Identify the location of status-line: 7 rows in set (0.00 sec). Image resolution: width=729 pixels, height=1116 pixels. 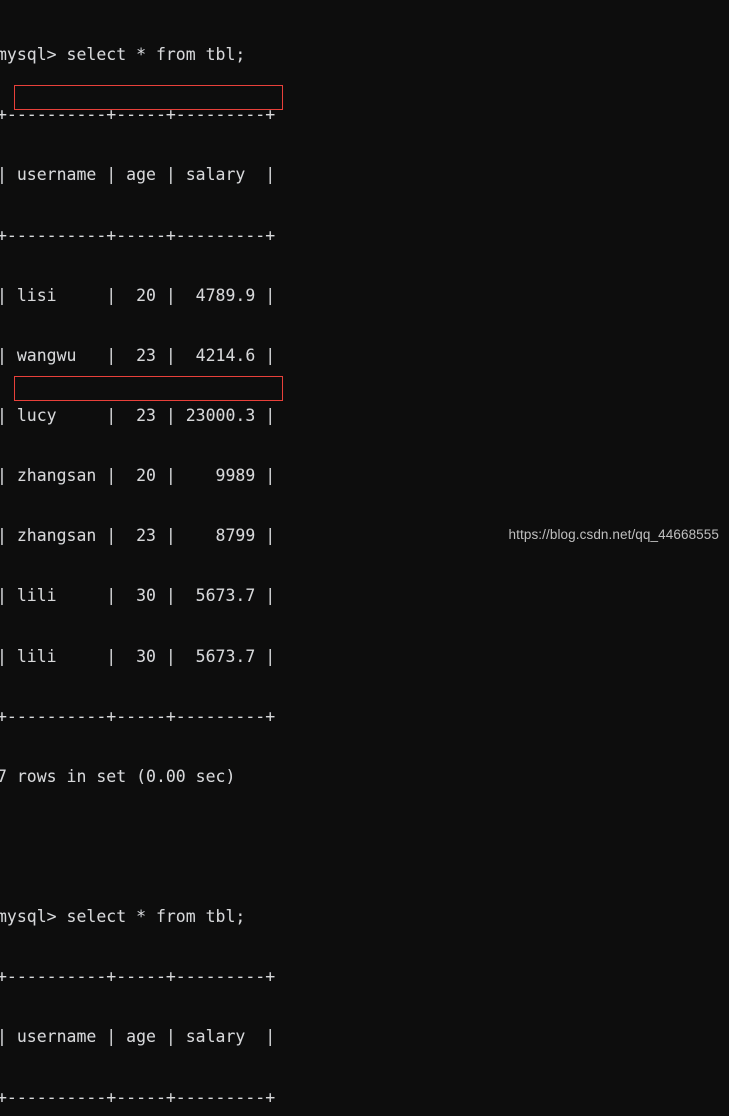
(118, 776).